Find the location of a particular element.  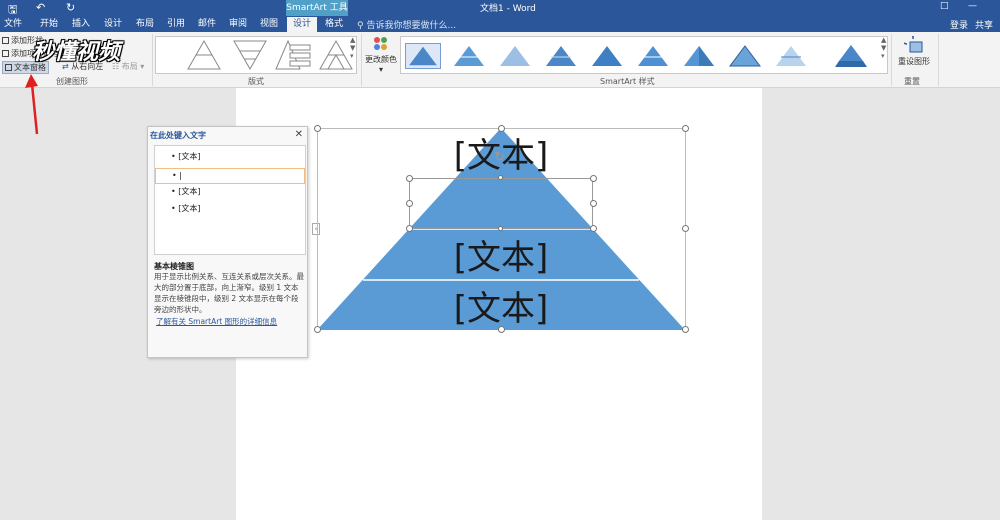

selected-shape-frame is located at coordinates (501, 203).